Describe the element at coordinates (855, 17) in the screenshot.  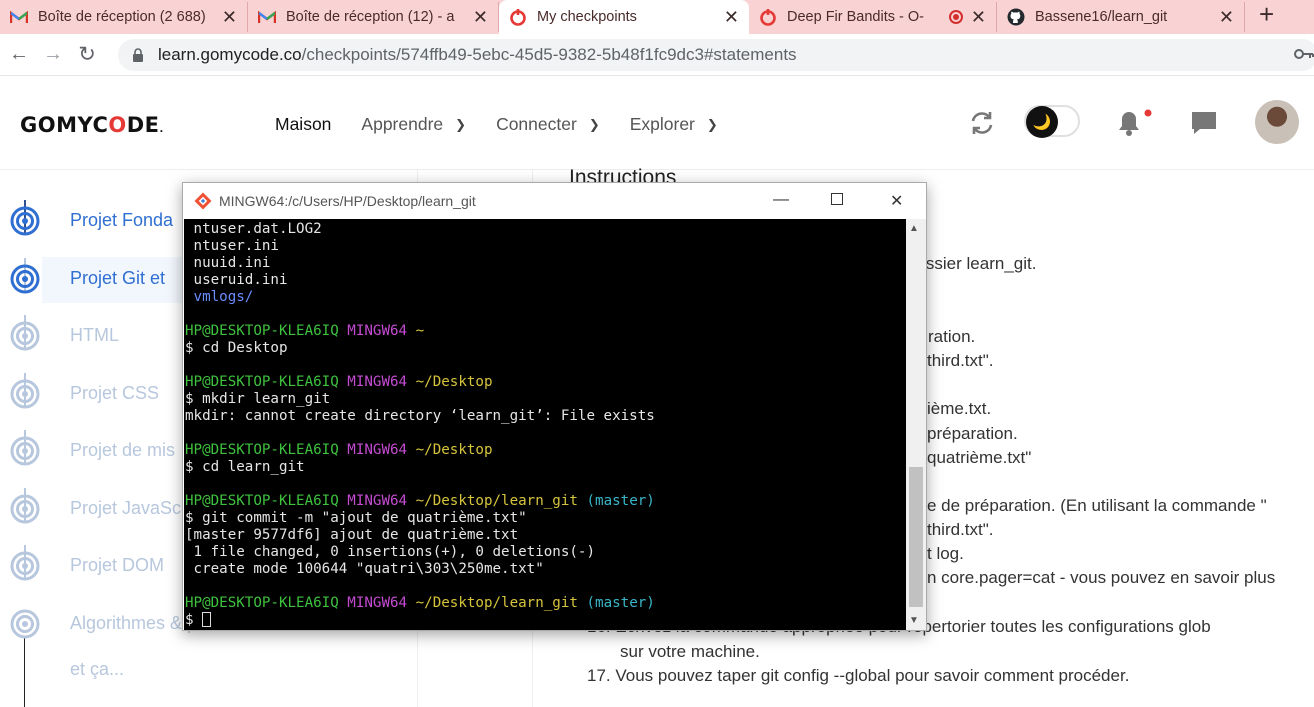
I see `tab-title: Deep Fir Bandits - O-` at that location.